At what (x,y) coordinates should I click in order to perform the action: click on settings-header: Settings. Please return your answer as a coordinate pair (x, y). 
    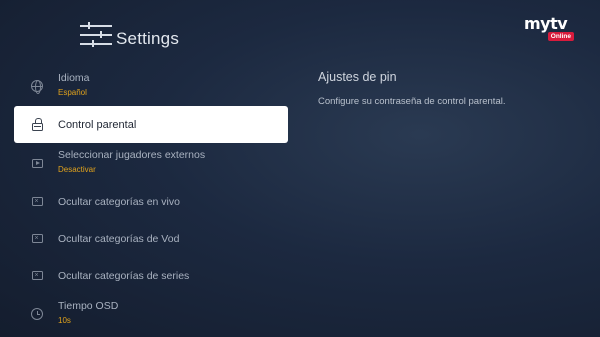
    Looking at the image, I should click on (129, 34).